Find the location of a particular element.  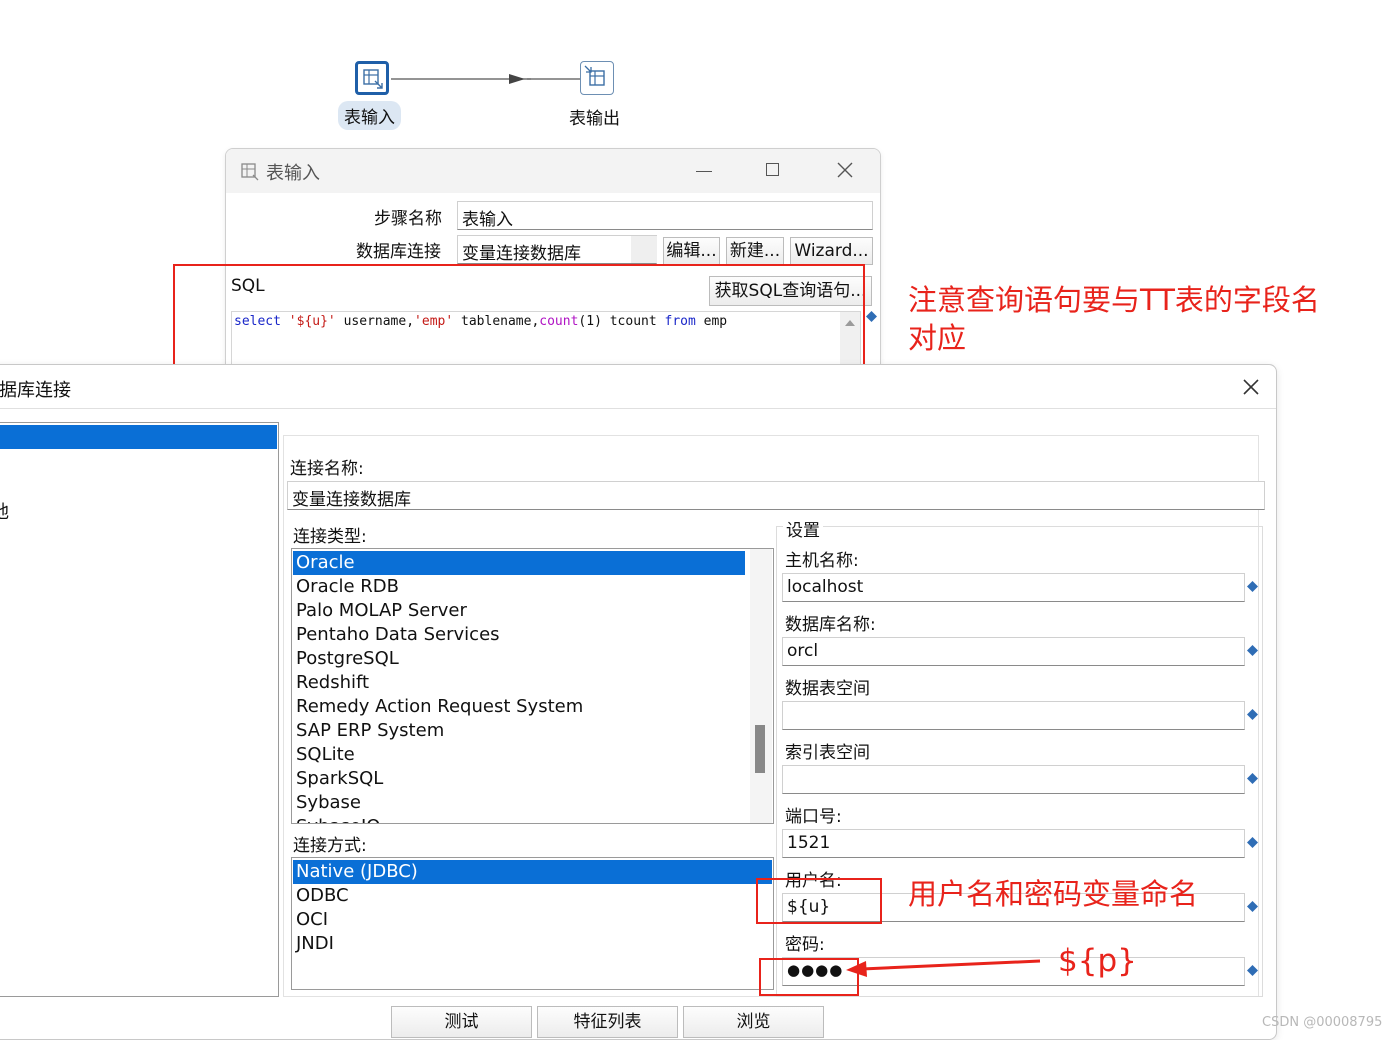

table-output-icon is located at coordinates (594, 75).